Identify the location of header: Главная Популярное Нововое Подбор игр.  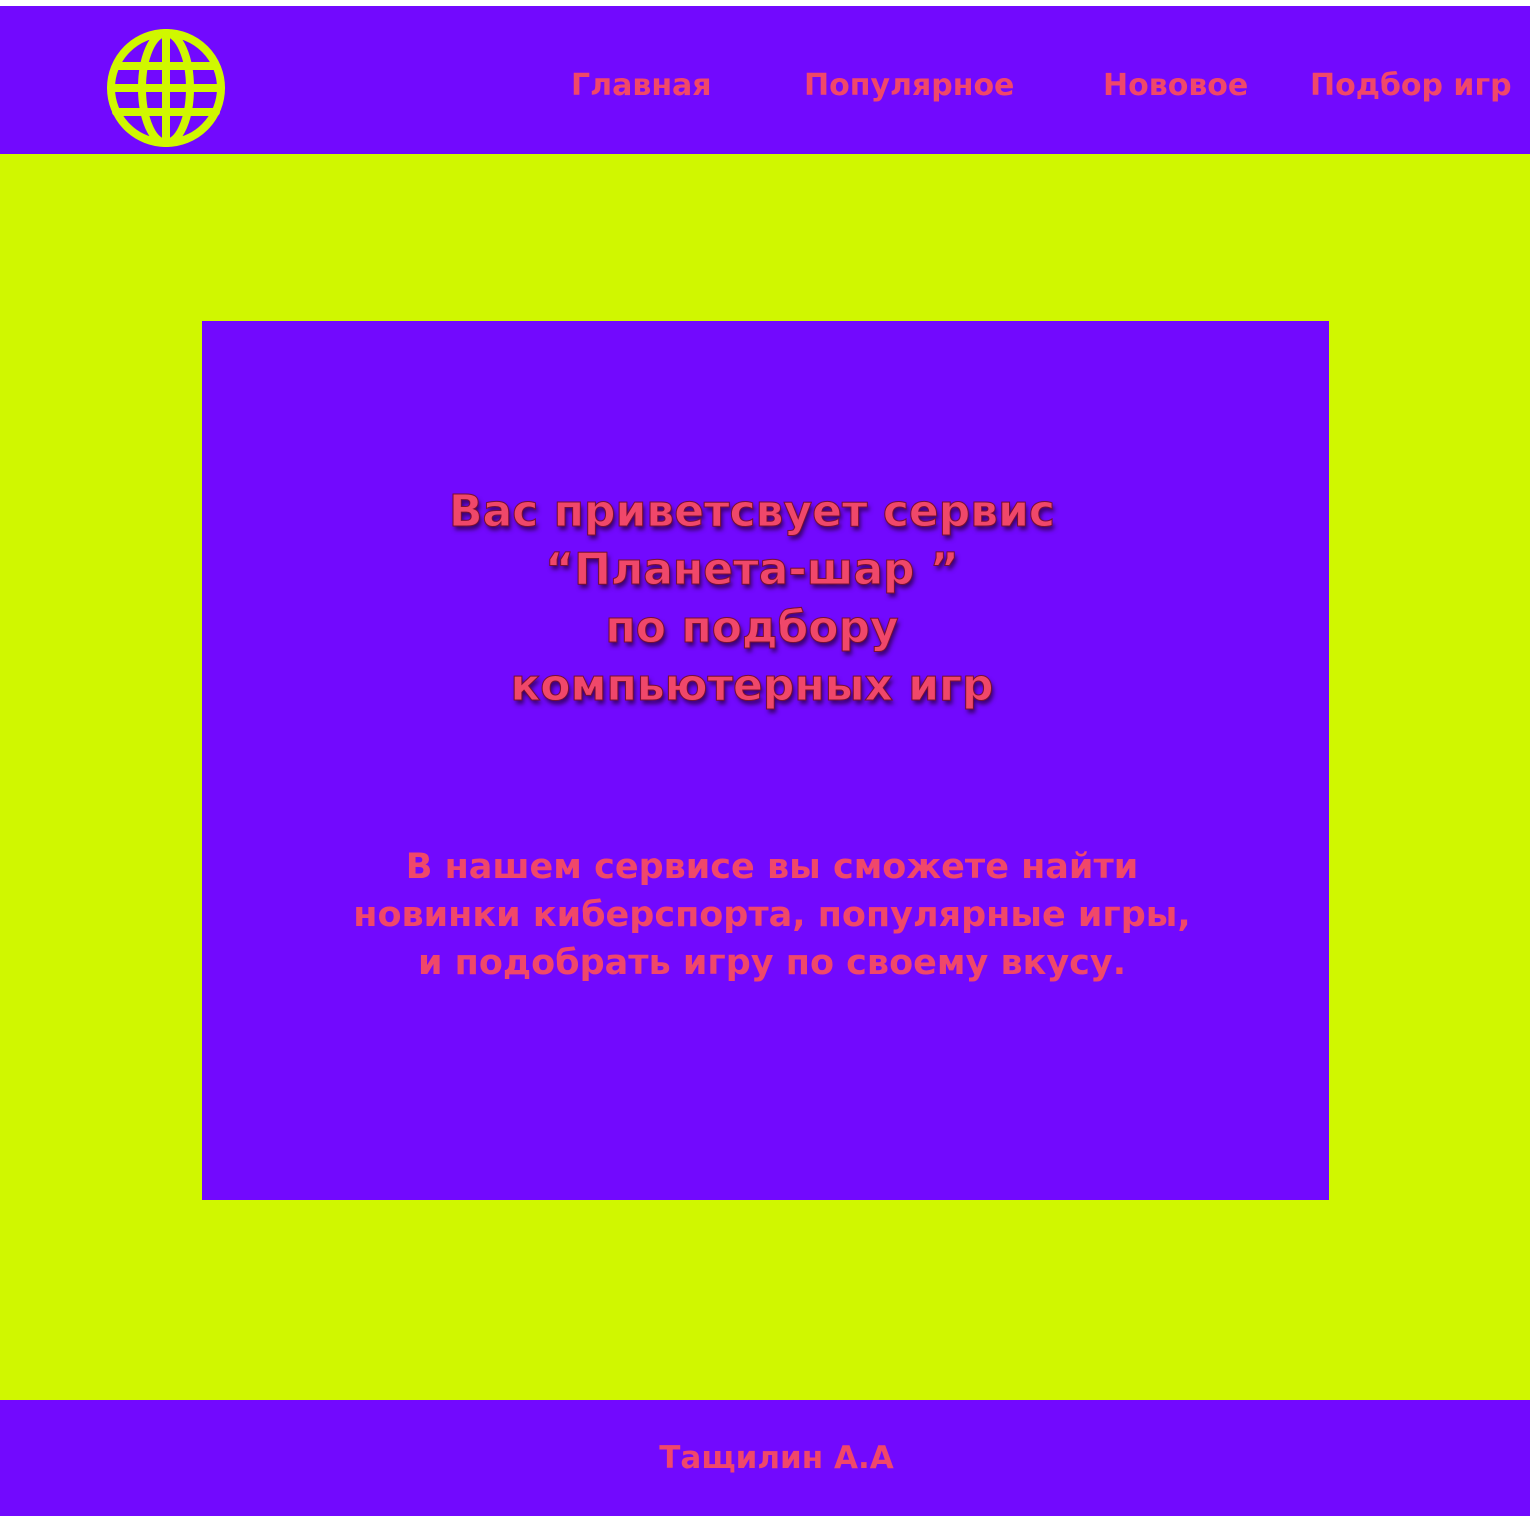
(765, 80).